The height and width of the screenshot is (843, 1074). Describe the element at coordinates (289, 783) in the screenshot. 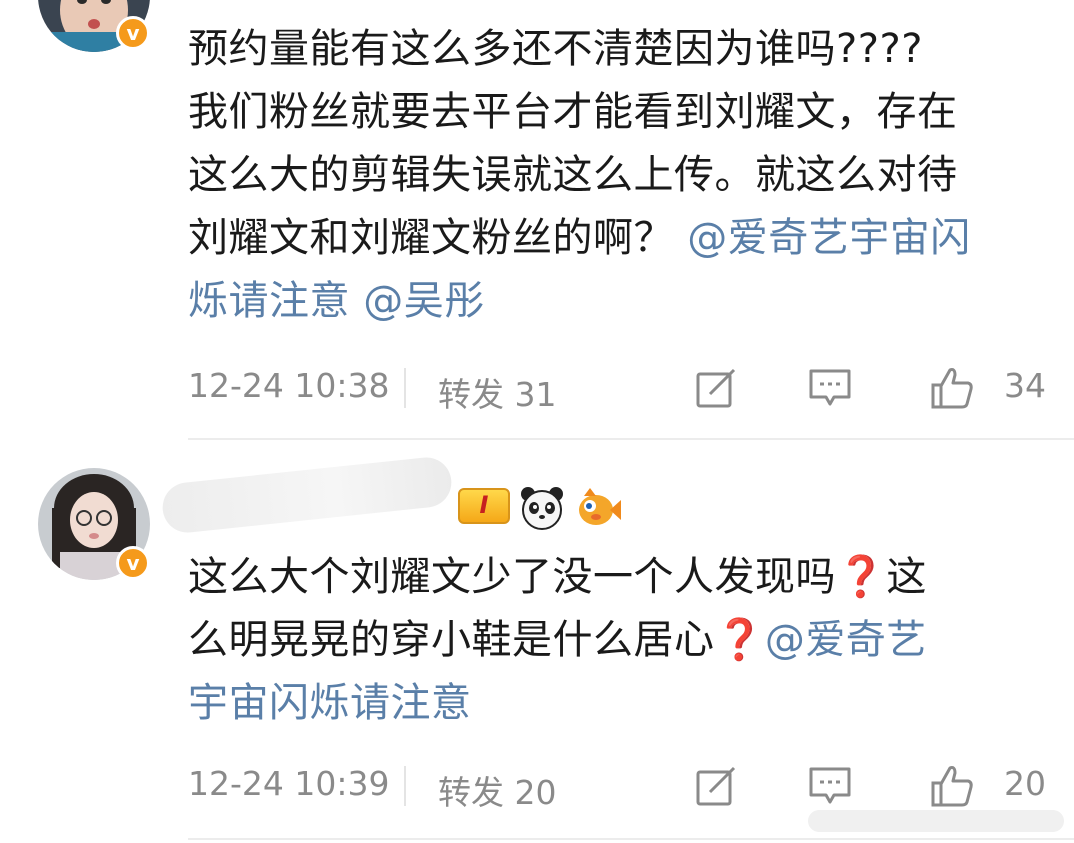

I see `timestamp: 12-24 10:39` at that location.